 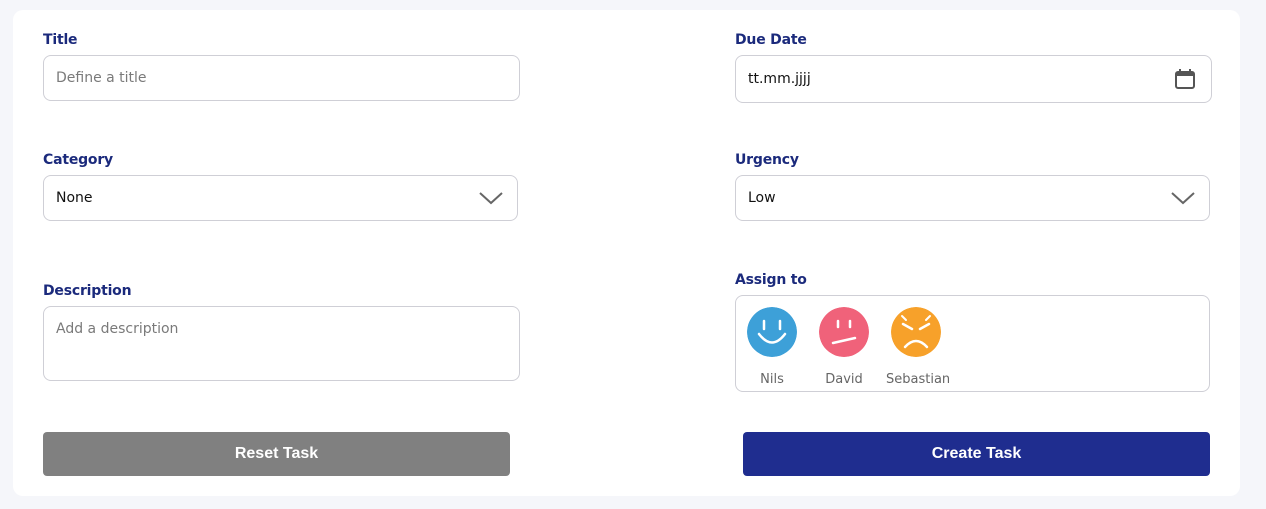 I want to click on assignee-name: Nils, so click(x=772, y=379).